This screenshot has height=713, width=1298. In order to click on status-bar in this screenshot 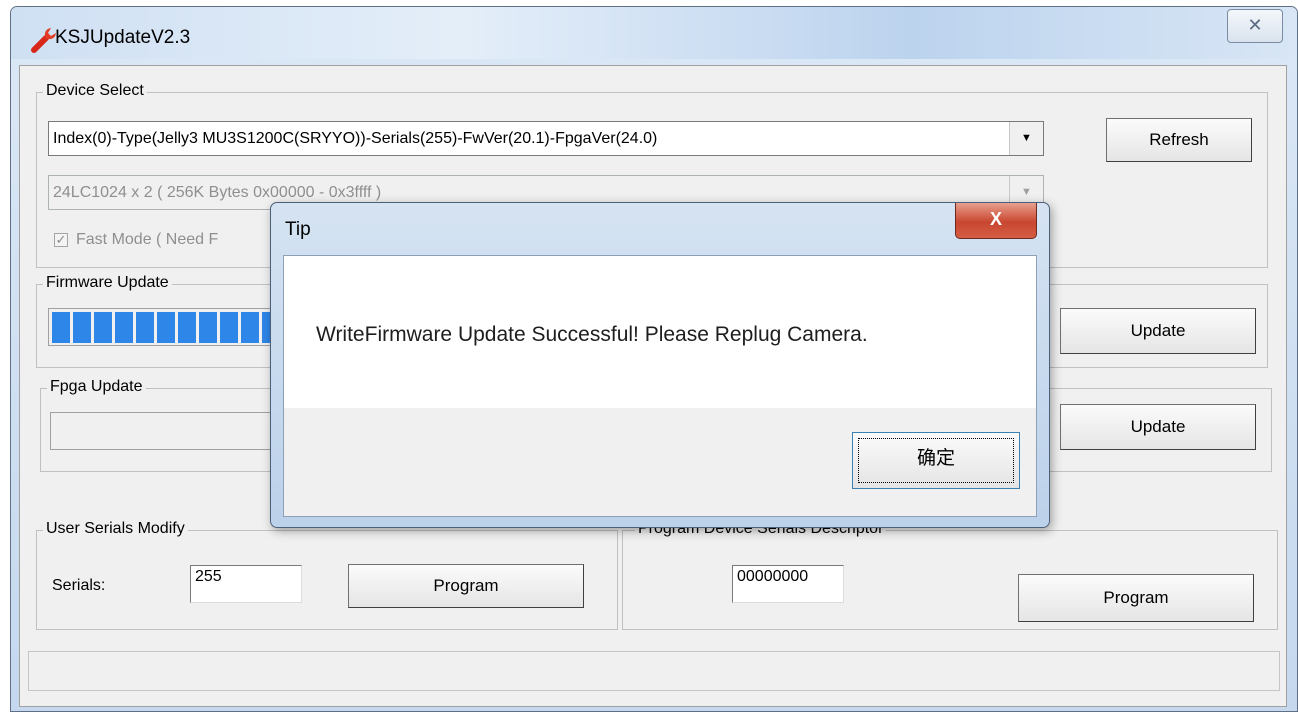, I will do `click(654, 671)`.